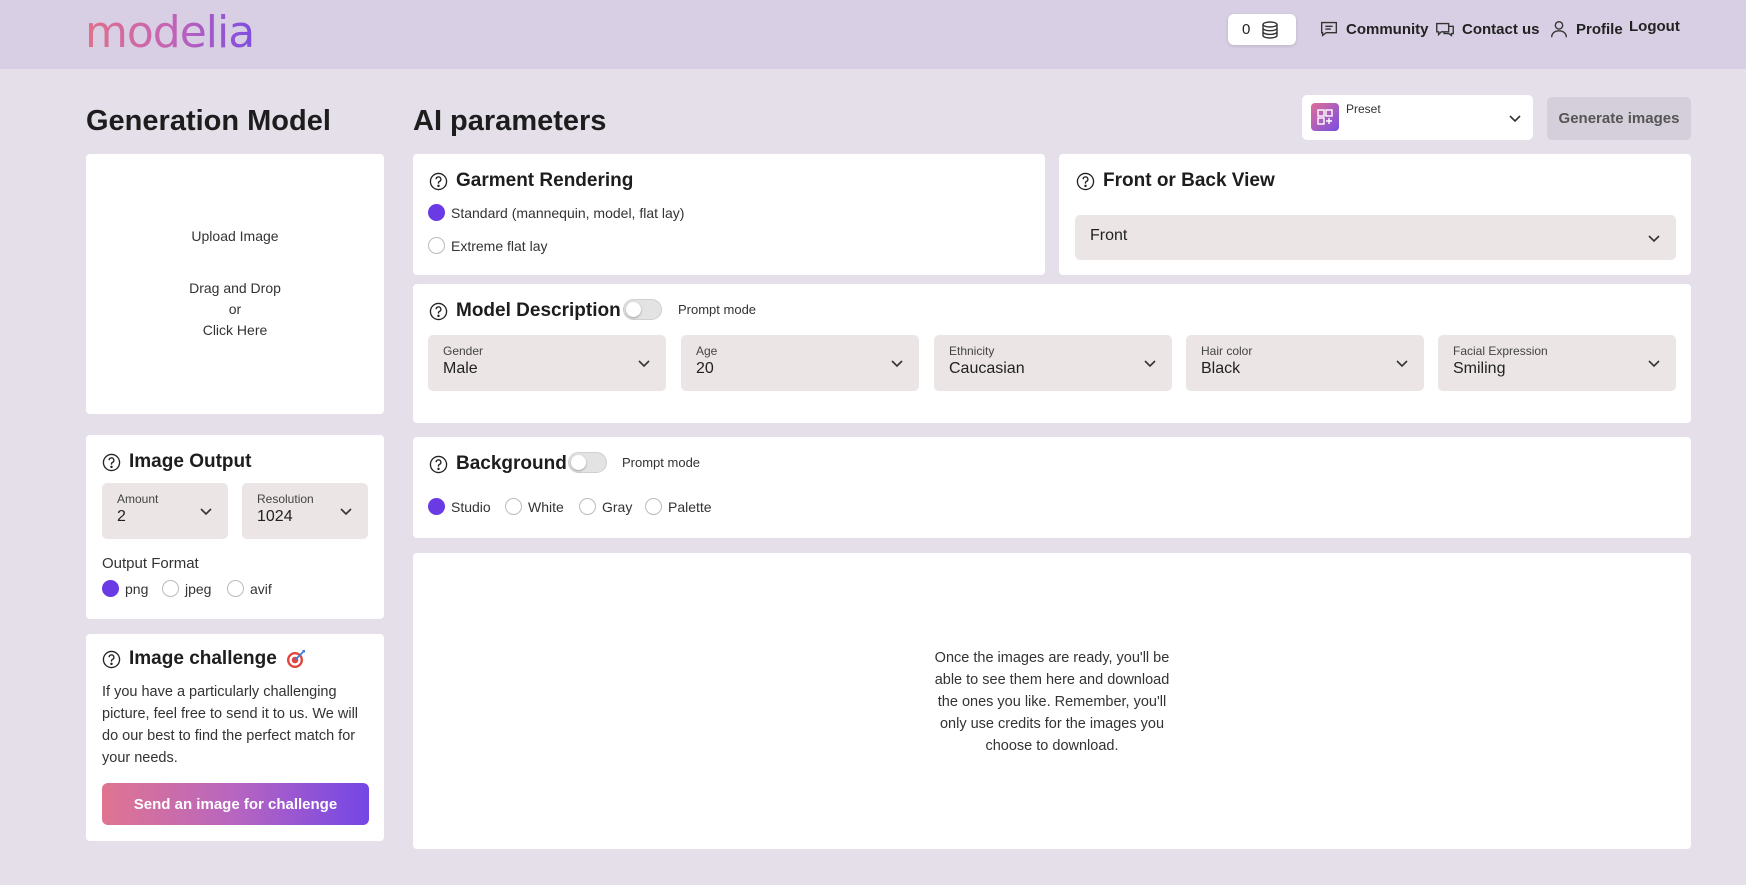 Image resolution: width=1746 pixels, height=885 pixels. What do you see at coordinates (1559, 29) in the screenshot?
I see `user-icon` at bounding box center [1559, 29].